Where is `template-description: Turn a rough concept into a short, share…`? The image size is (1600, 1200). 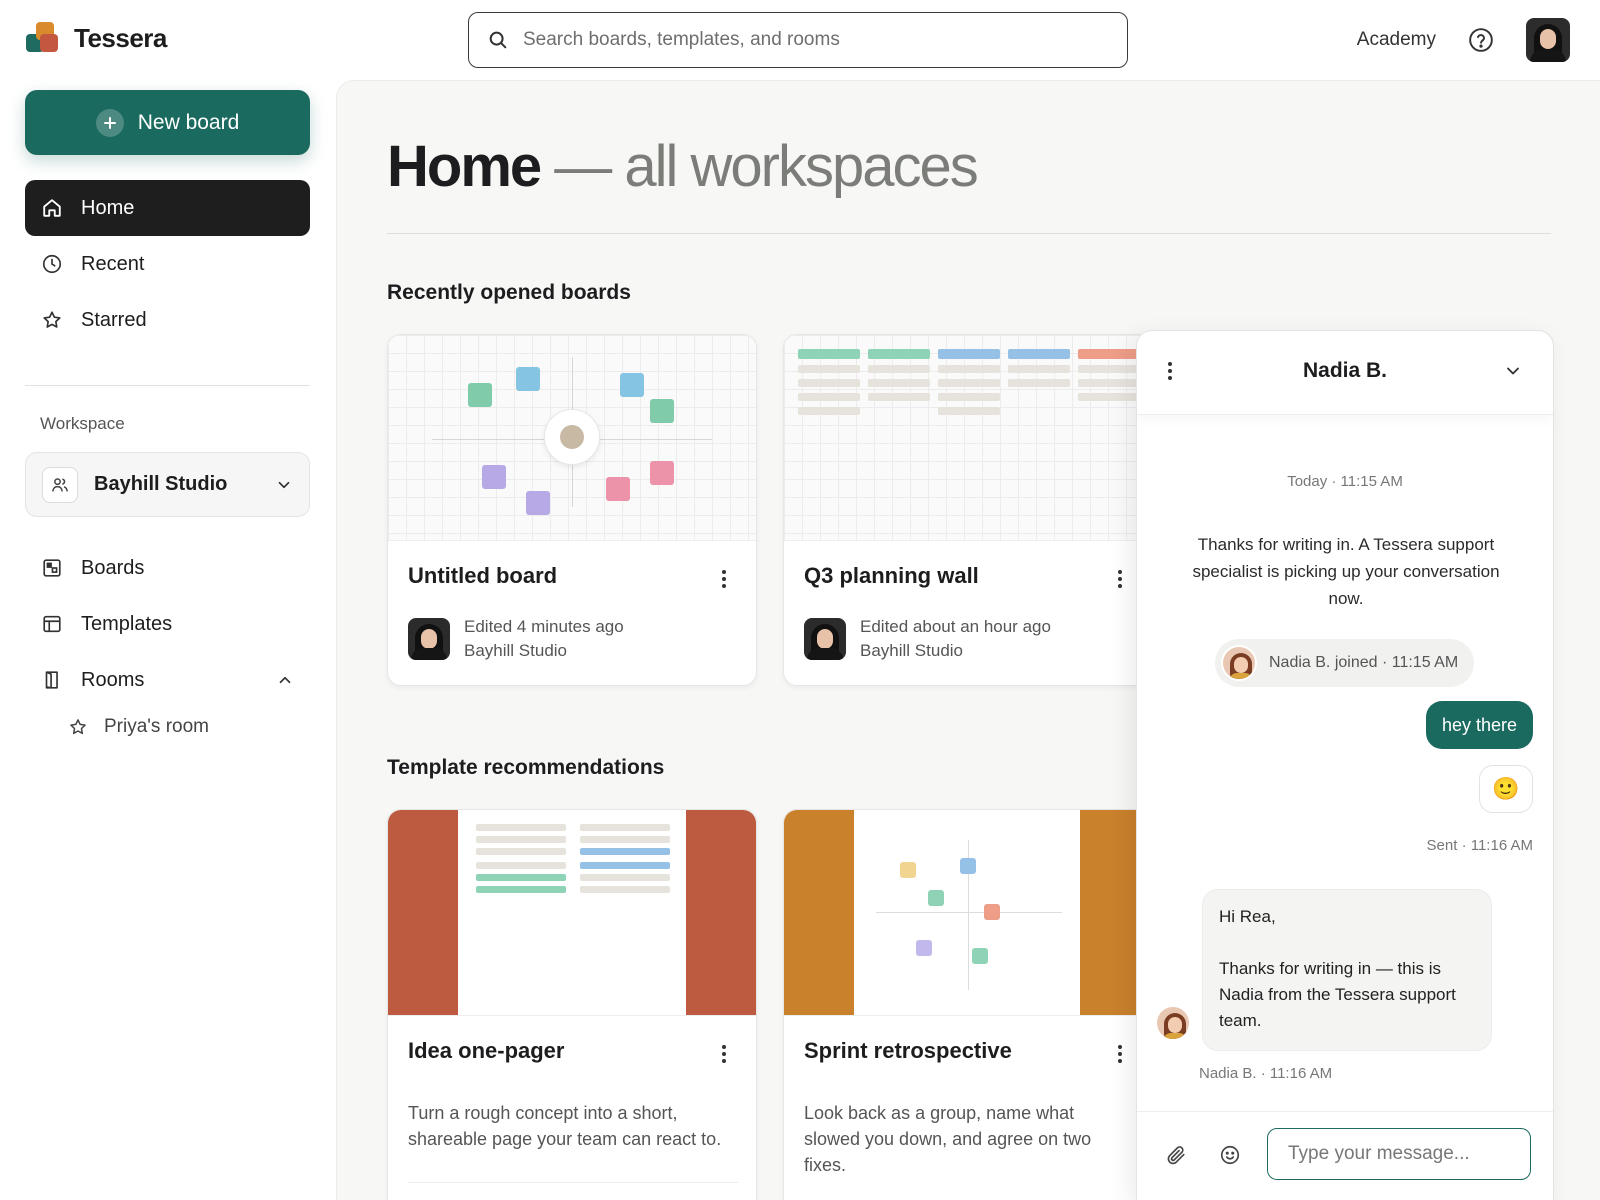
template-description: Turn a rough concept into a short, share… is located at coordinates (565, 1126).